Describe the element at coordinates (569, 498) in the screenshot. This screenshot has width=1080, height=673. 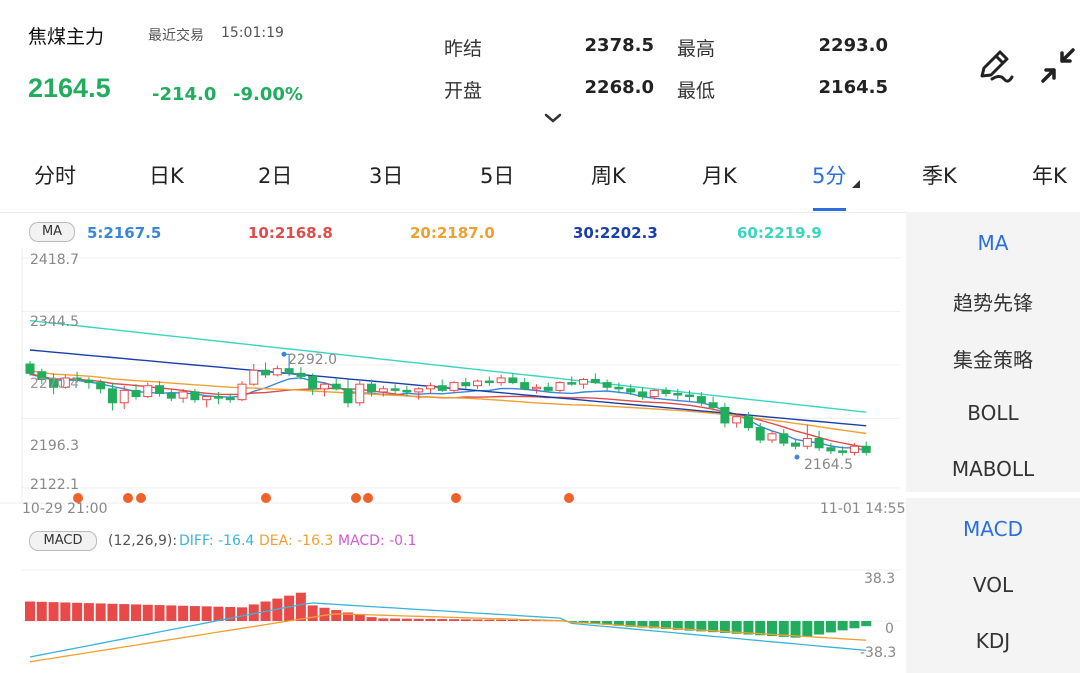
I see `signal-dot` at that location.